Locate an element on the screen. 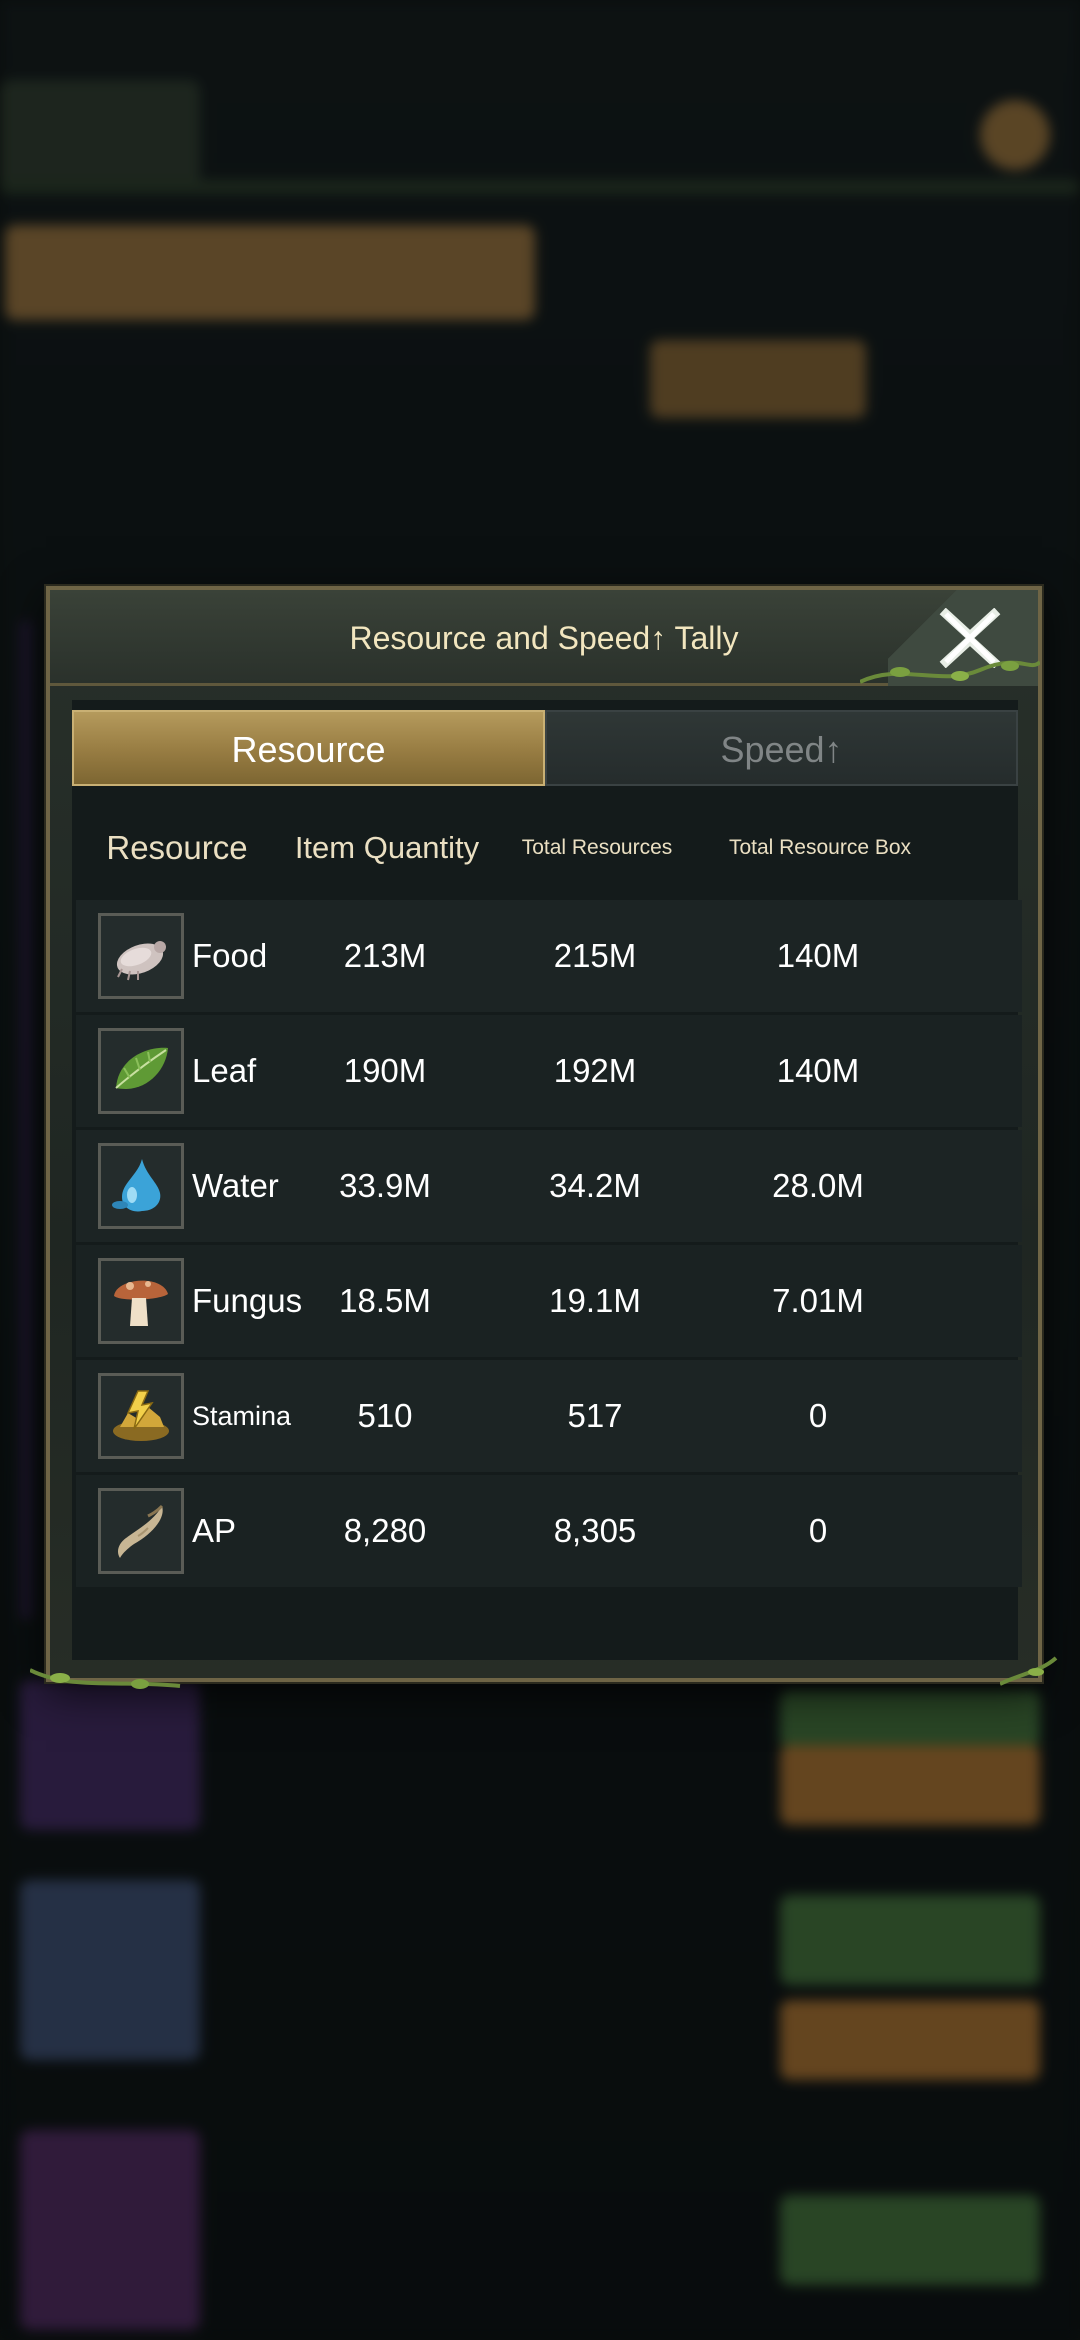 The width and height of the screenshot is (1080, 2340). water-icon is located at coordinates (141, 1186).